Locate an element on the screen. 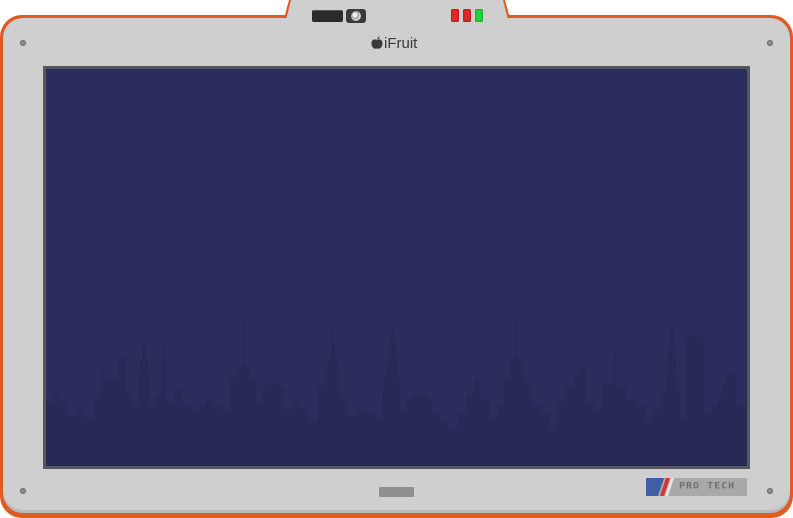  brand-logo: iFruit is located at coordinates (394, 43).